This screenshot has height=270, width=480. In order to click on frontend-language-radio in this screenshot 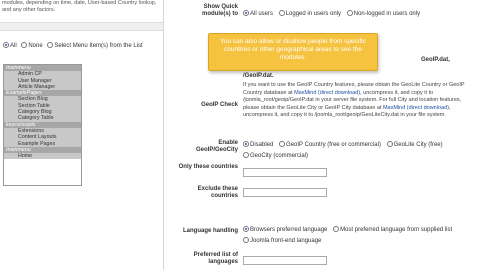, I will do `click(246, 240)`.